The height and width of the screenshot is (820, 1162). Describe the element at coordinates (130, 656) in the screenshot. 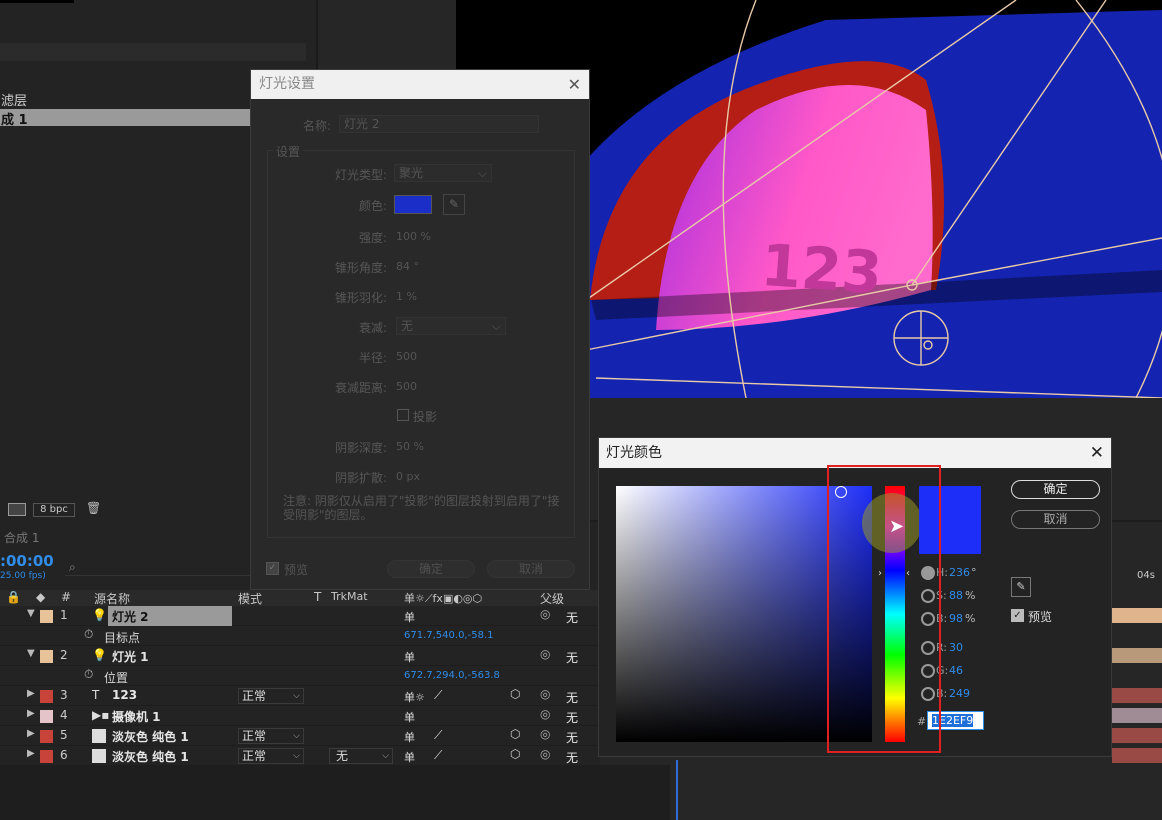

I see `layer-name: 灯光 1` at that location.